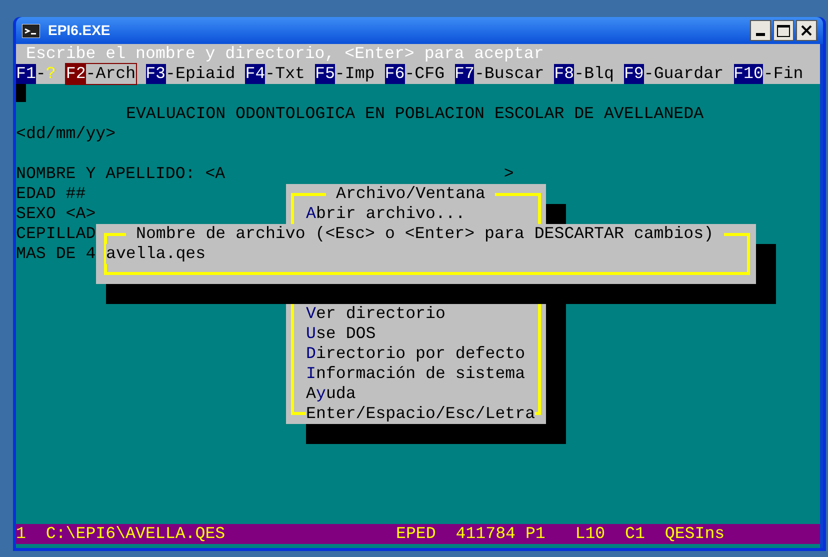 This screenshot has width=828, height=557. I want to click on minimize-button, so click(760, 30).